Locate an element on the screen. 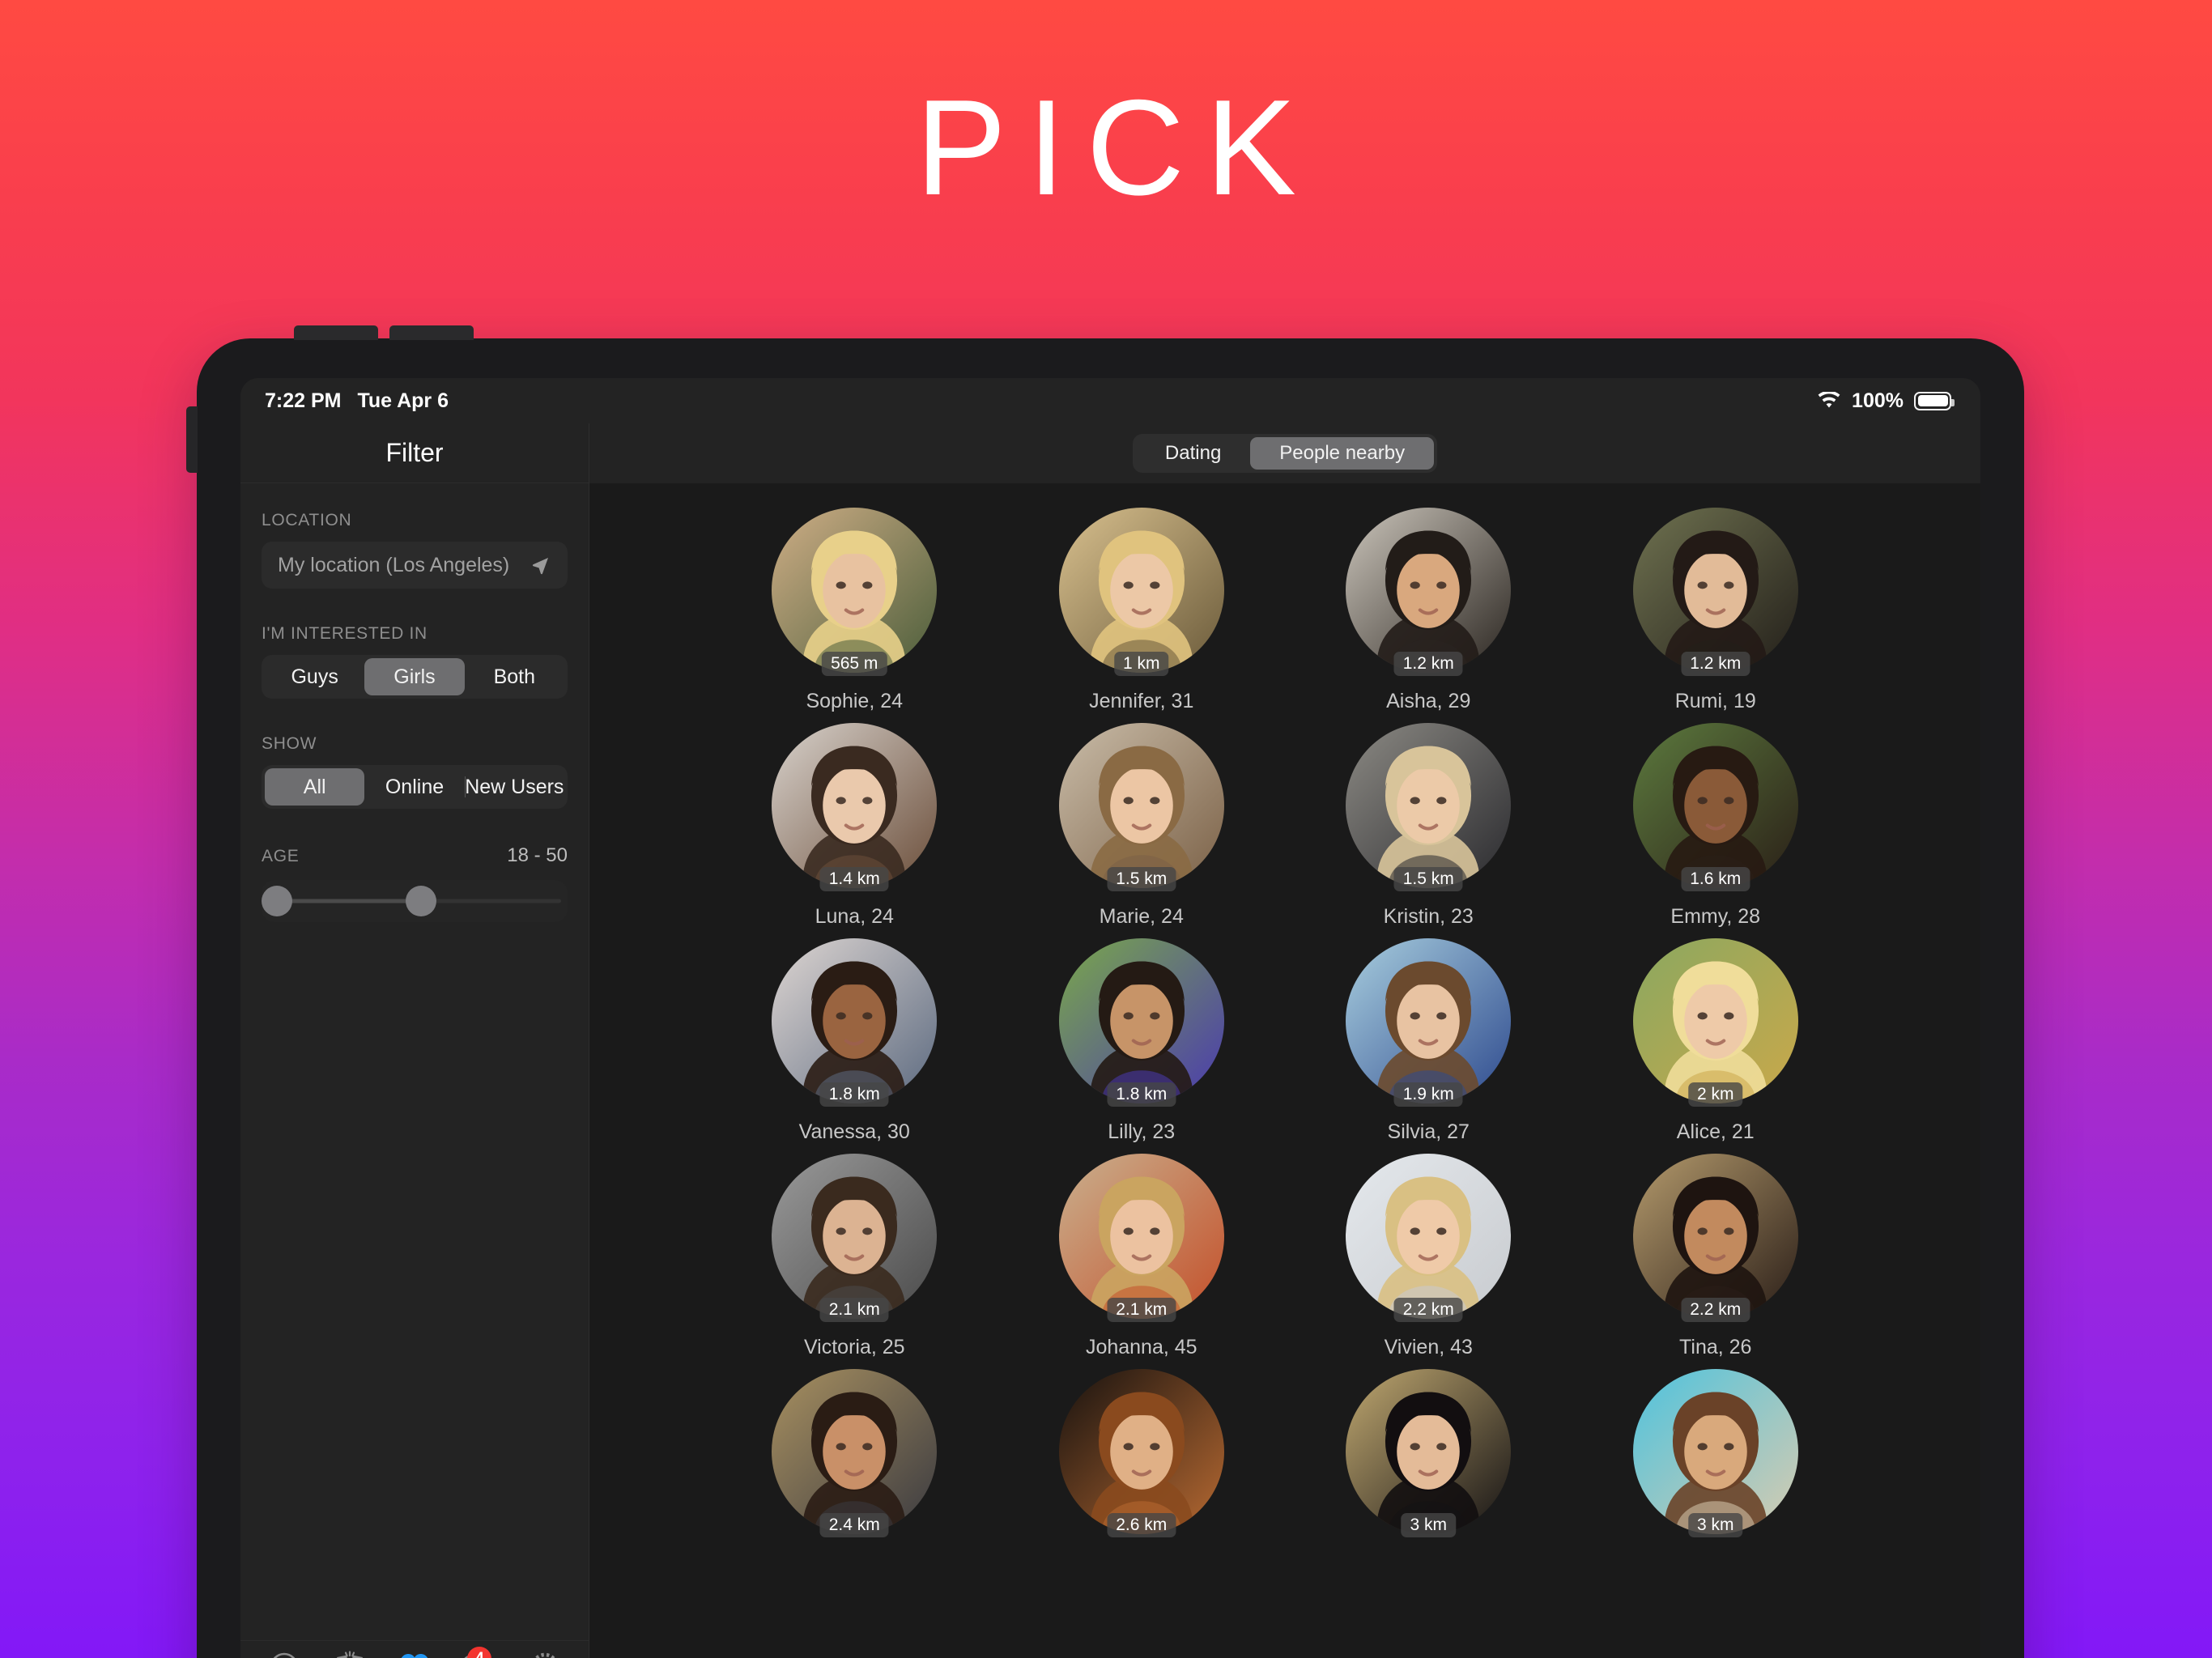 The height and width of the screenshot is (1658, 2212). person-card: 1.8 km Vanessa, 30 is located at coordinates (854, 1041).